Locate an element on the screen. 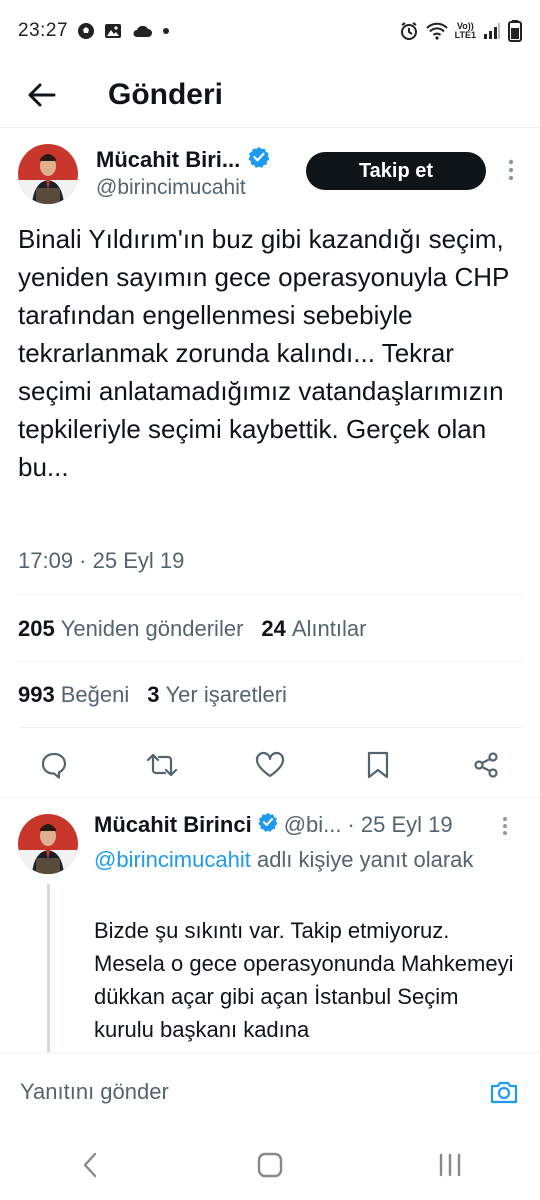 This screenshot has width=540, height=1200. post-timestamp: 17:09 · 25 Eyl 19 is located at coordinates (101, 561).